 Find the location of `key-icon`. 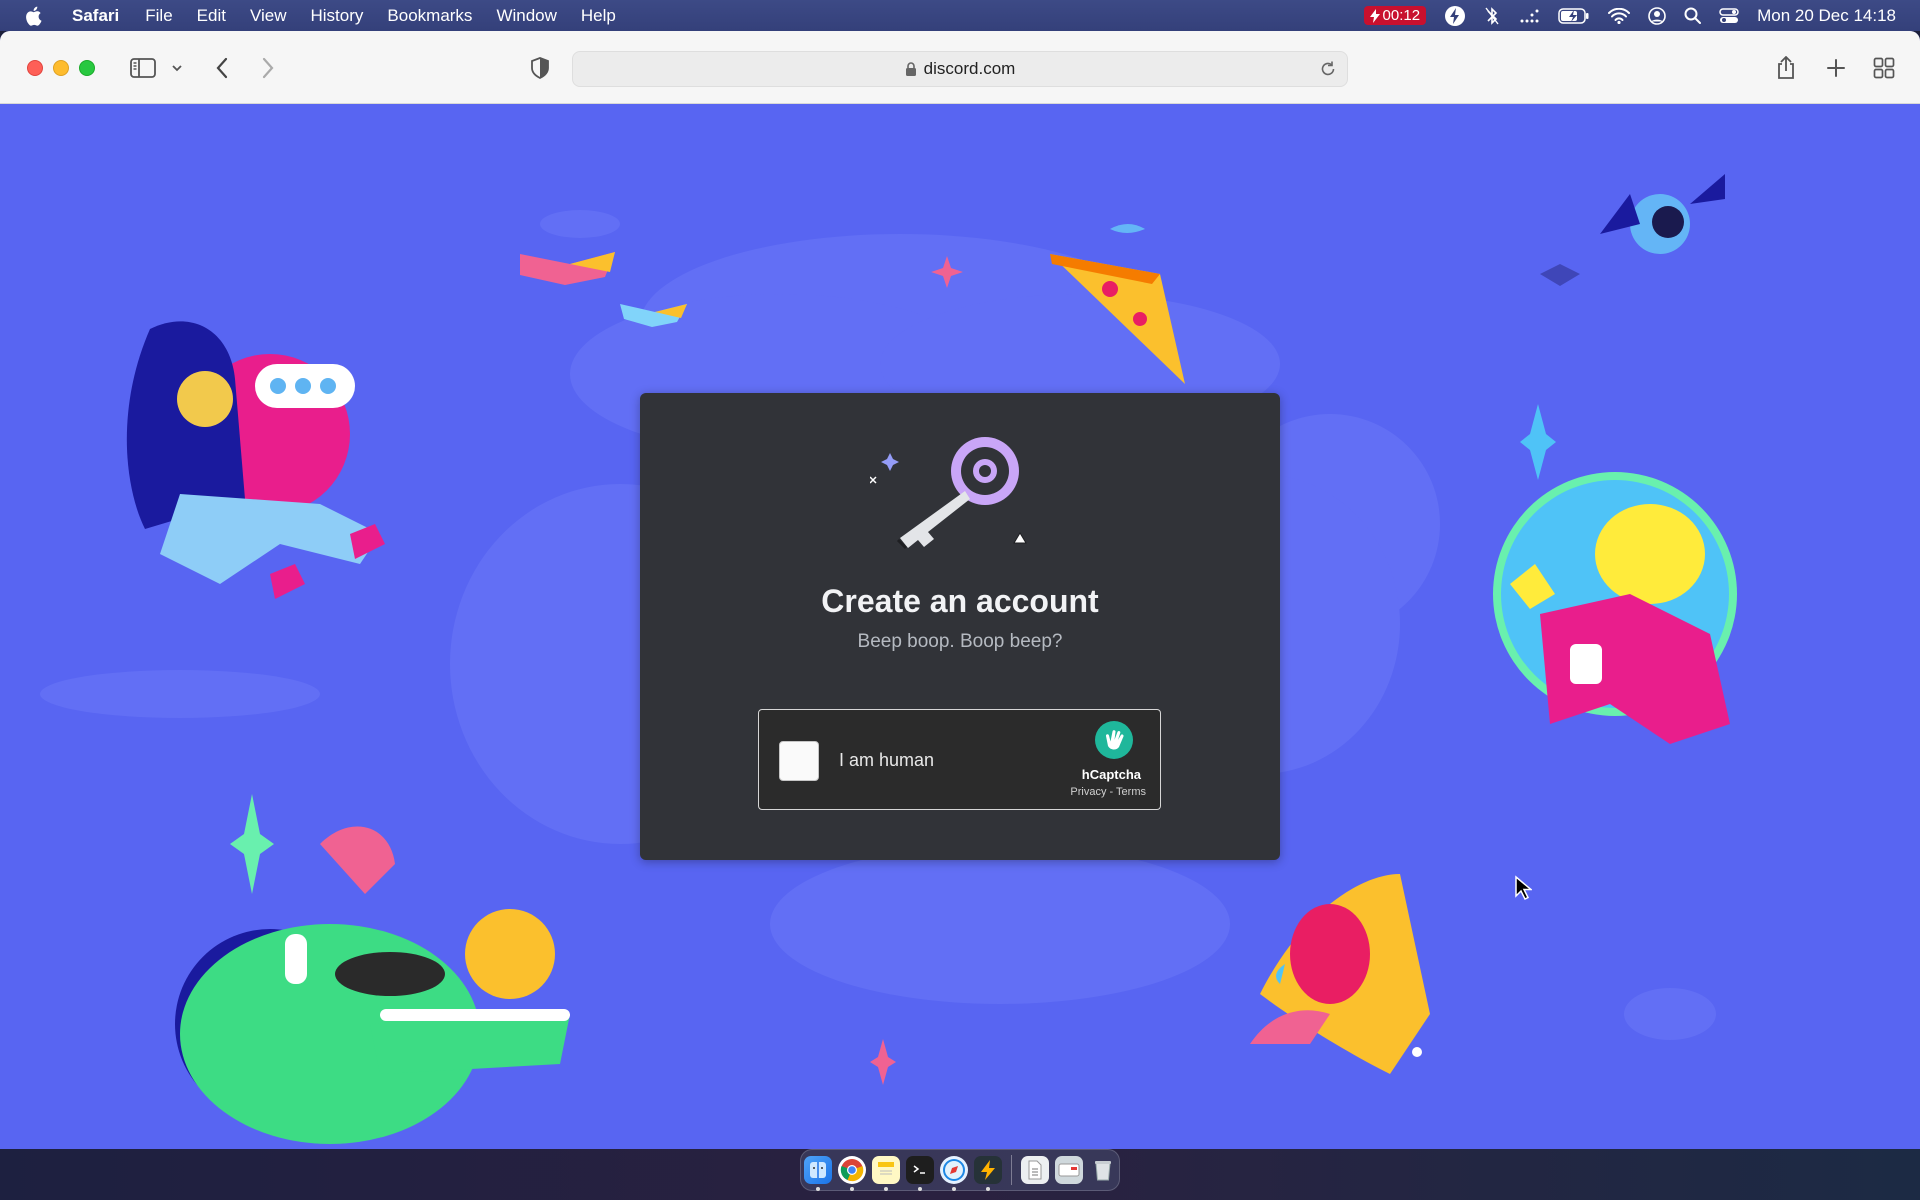

key-icon is located at coordinates (948, 493).